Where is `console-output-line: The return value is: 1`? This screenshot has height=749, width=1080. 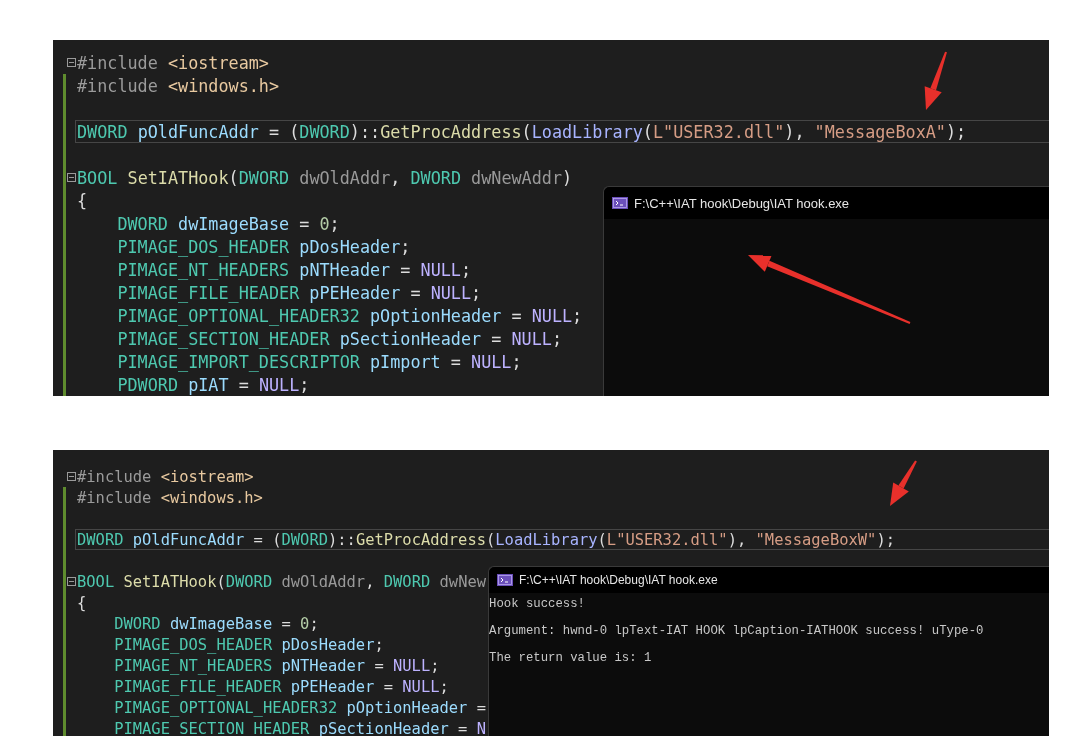 console-output-line: The return value is: 1 is located at coordinates (571, 658).